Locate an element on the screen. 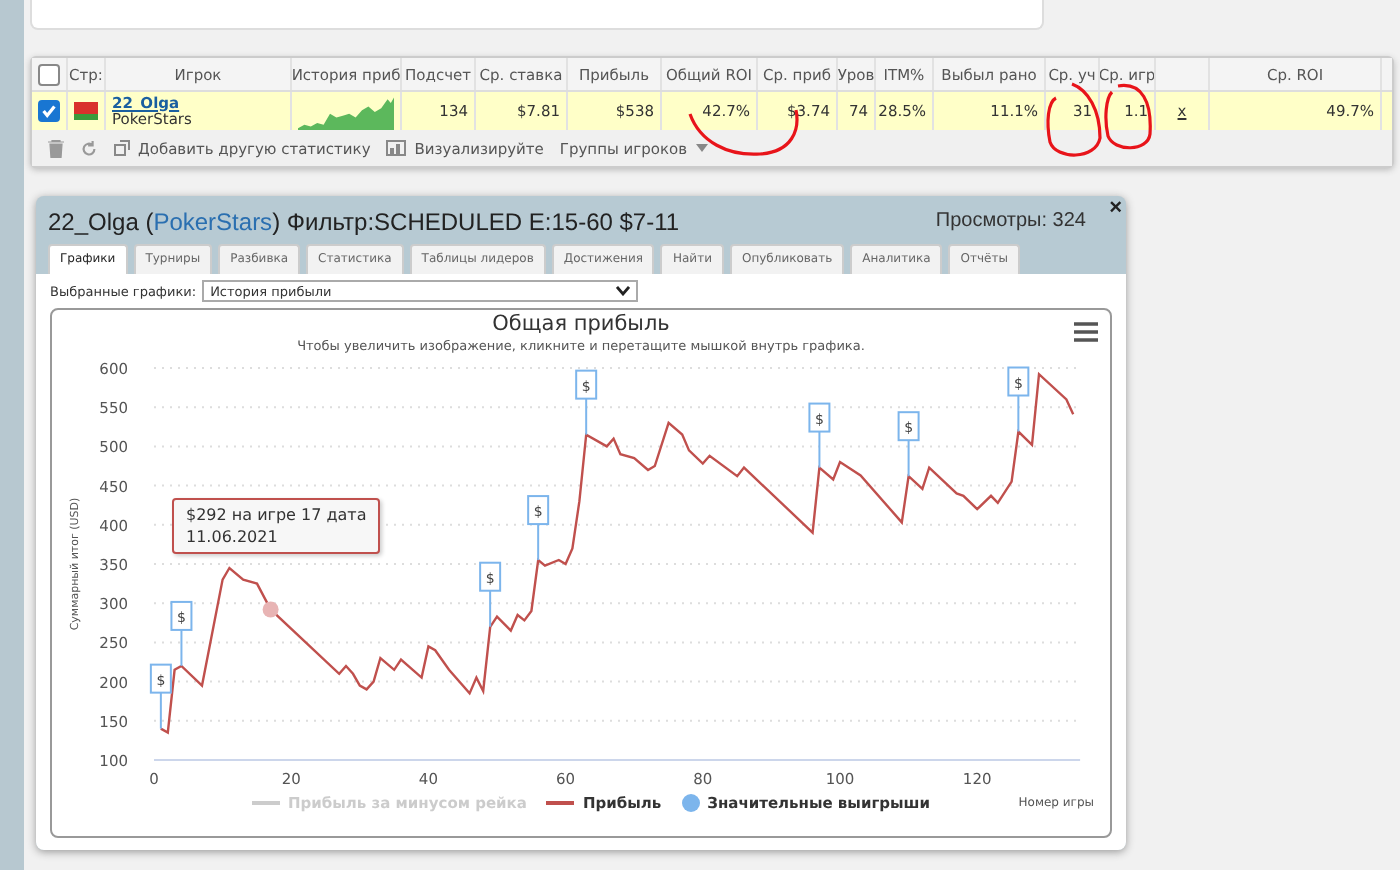  flag-icon is located at coordinates (86, 111).